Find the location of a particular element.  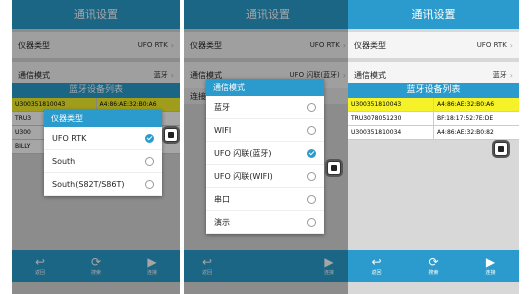

option-bluetooth: 蓝牙 is located at coordinates (265, 107).